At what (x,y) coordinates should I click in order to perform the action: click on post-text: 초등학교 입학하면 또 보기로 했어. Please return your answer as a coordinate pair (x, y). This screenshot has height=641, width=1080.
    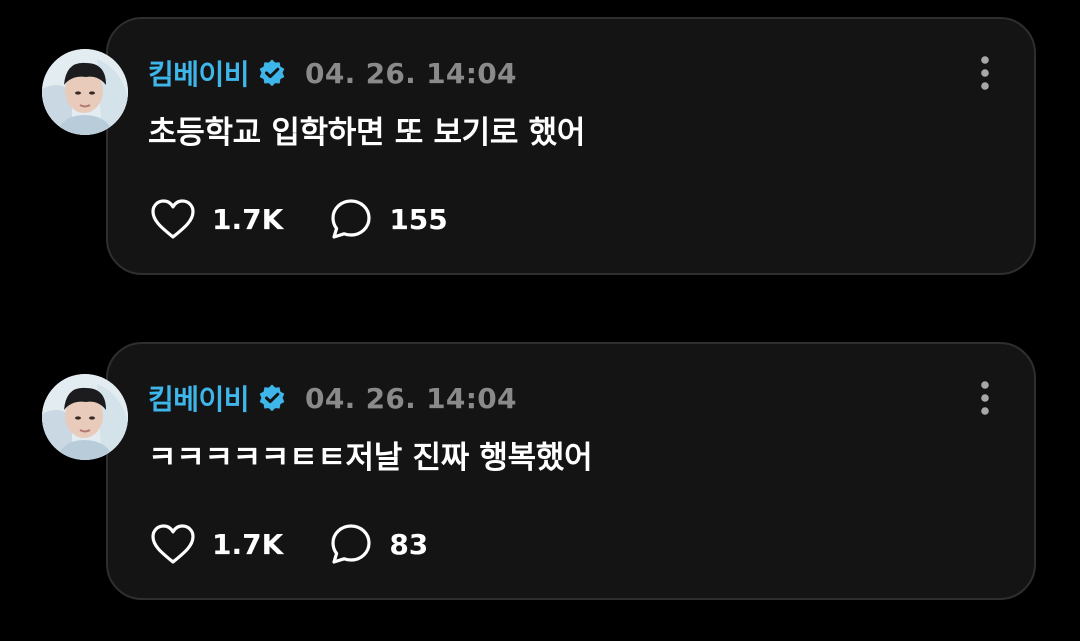
    Looking at the image, I should click on (367, 133).